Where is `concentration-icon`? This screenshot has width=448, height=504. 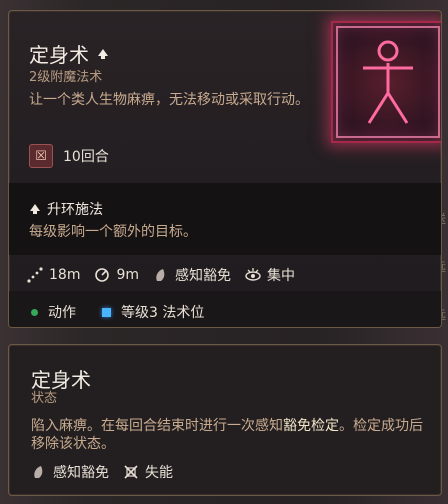 concentration-icon is located at coordinates (253, 274).